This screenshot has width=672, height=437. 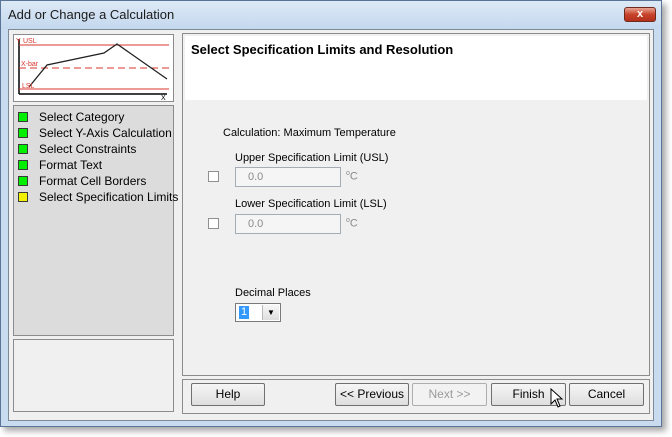 I want to click on close-icon: x, so click(x=640, y=14).